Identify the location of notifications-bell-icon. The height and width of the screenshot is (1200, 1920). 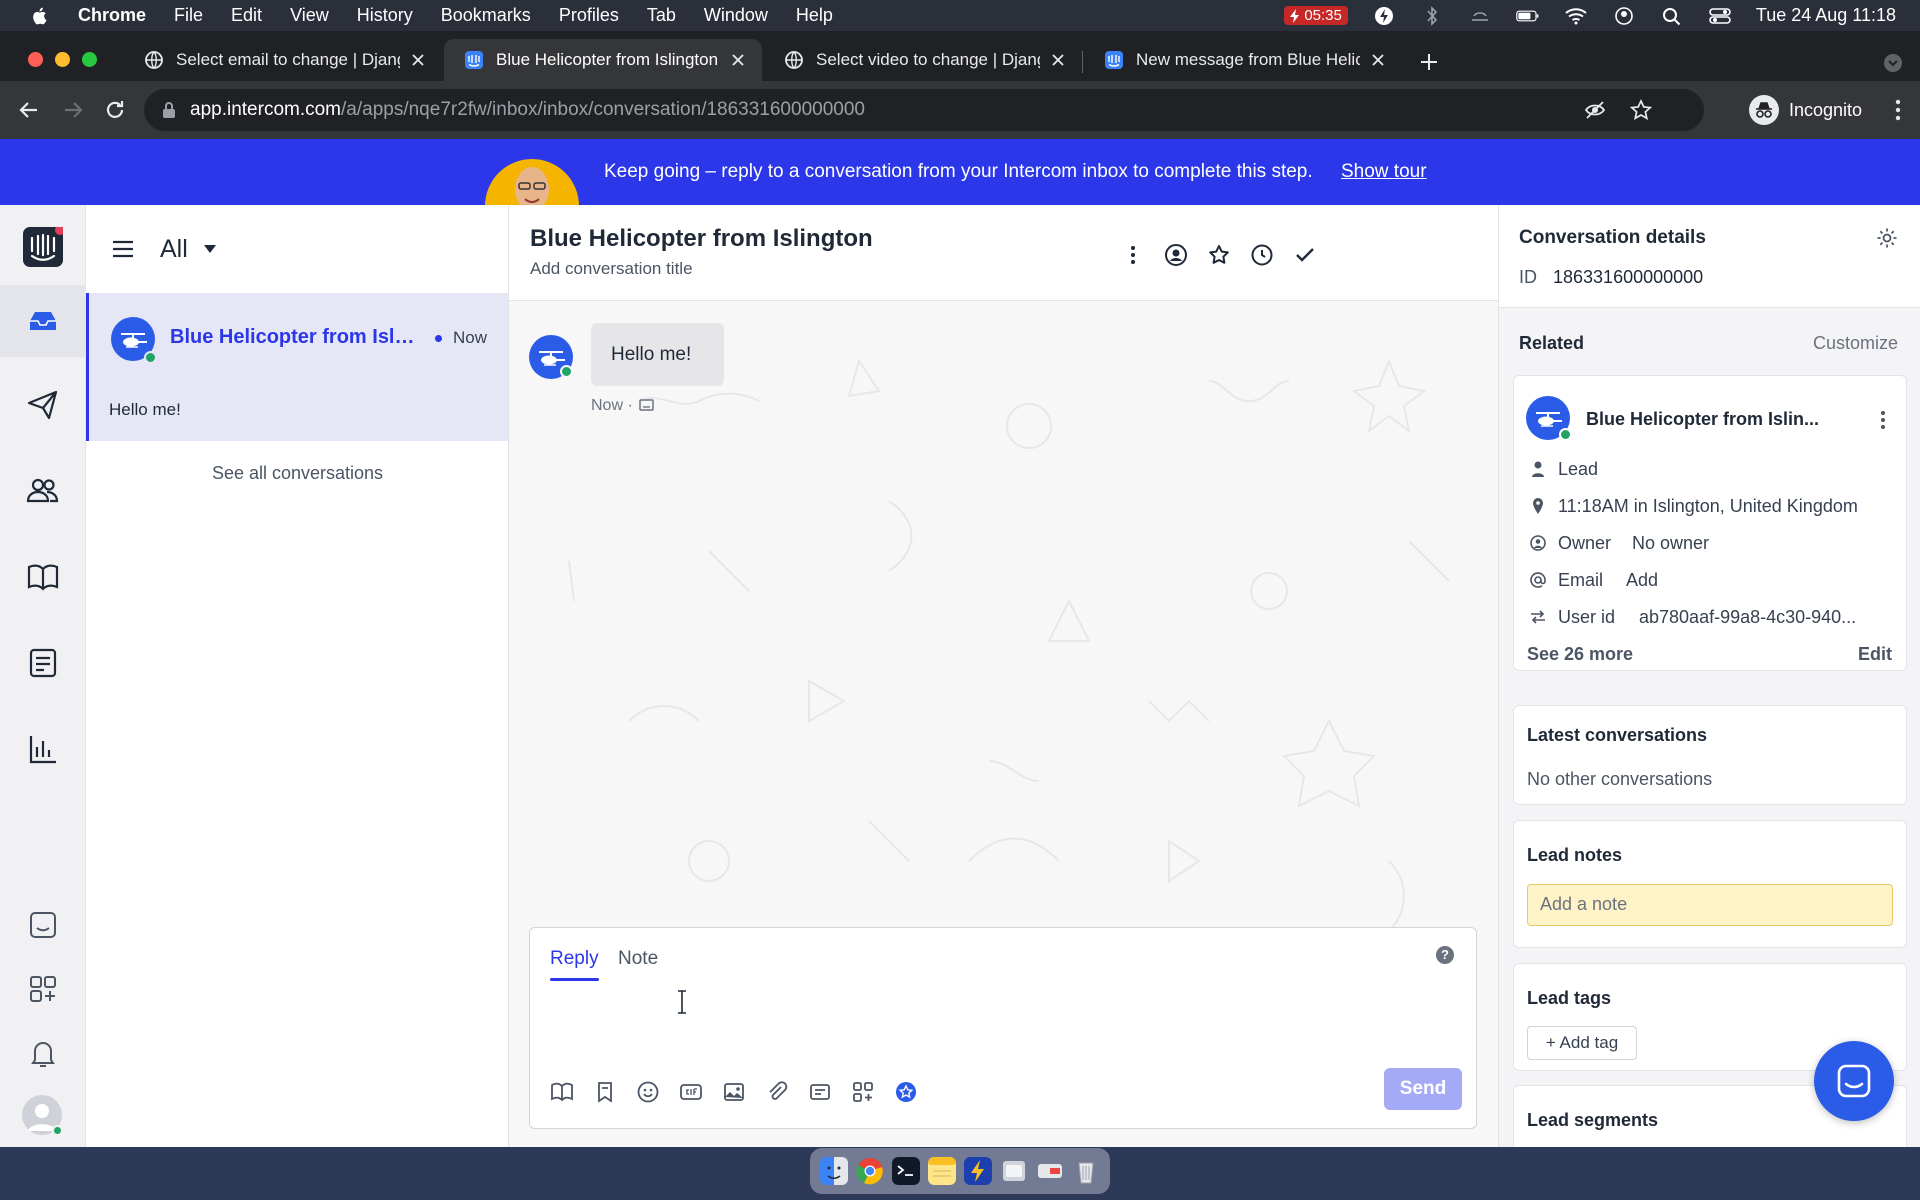
(43, 1053).